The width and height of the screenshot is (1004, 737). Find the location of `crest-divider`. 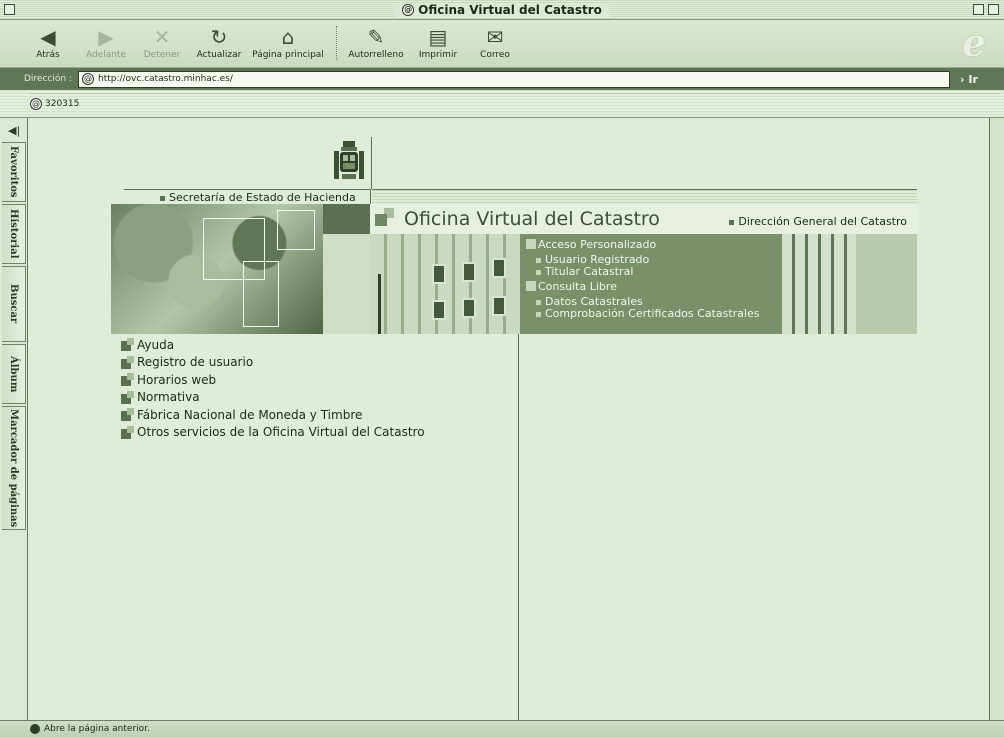

crest-divider is located at coordinates (371, 163).